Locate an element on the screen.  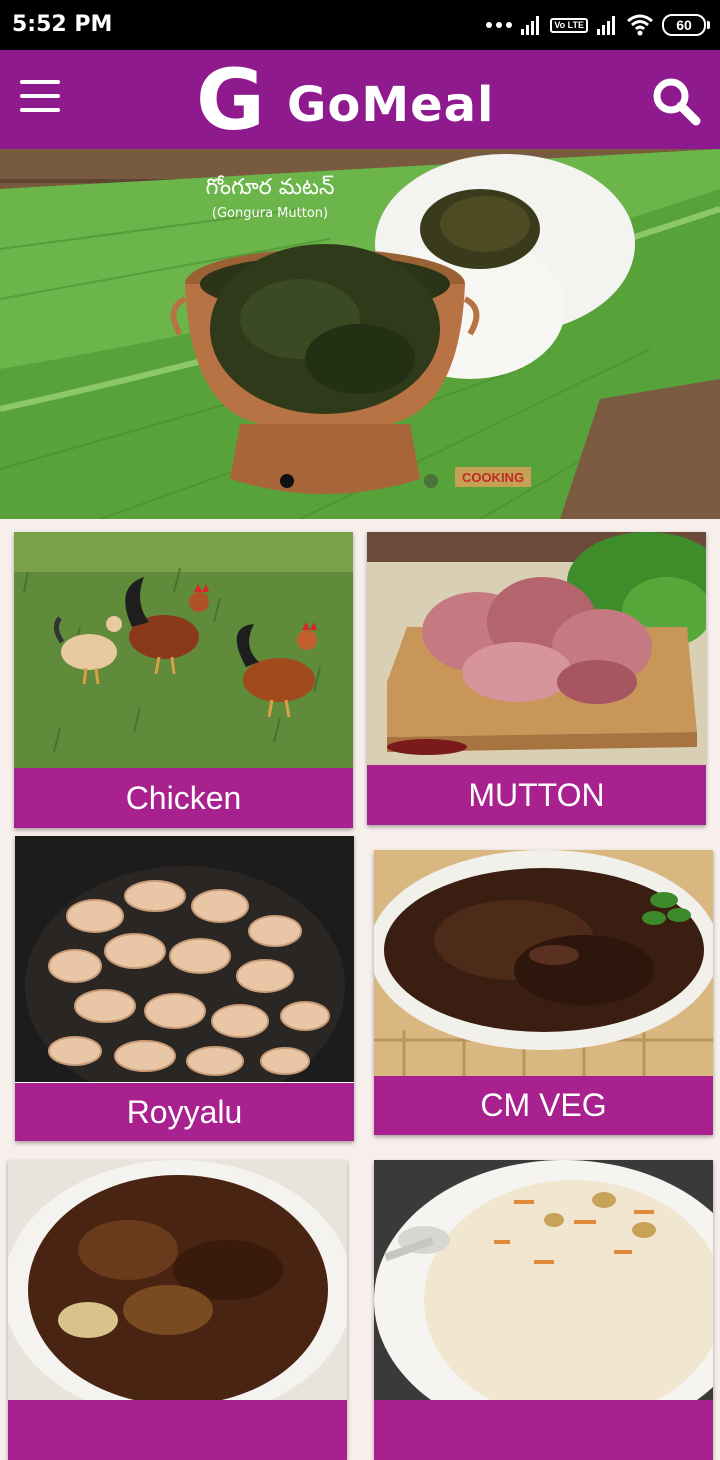
app-bar: G GoMeal is located at coordinates (360, 99).